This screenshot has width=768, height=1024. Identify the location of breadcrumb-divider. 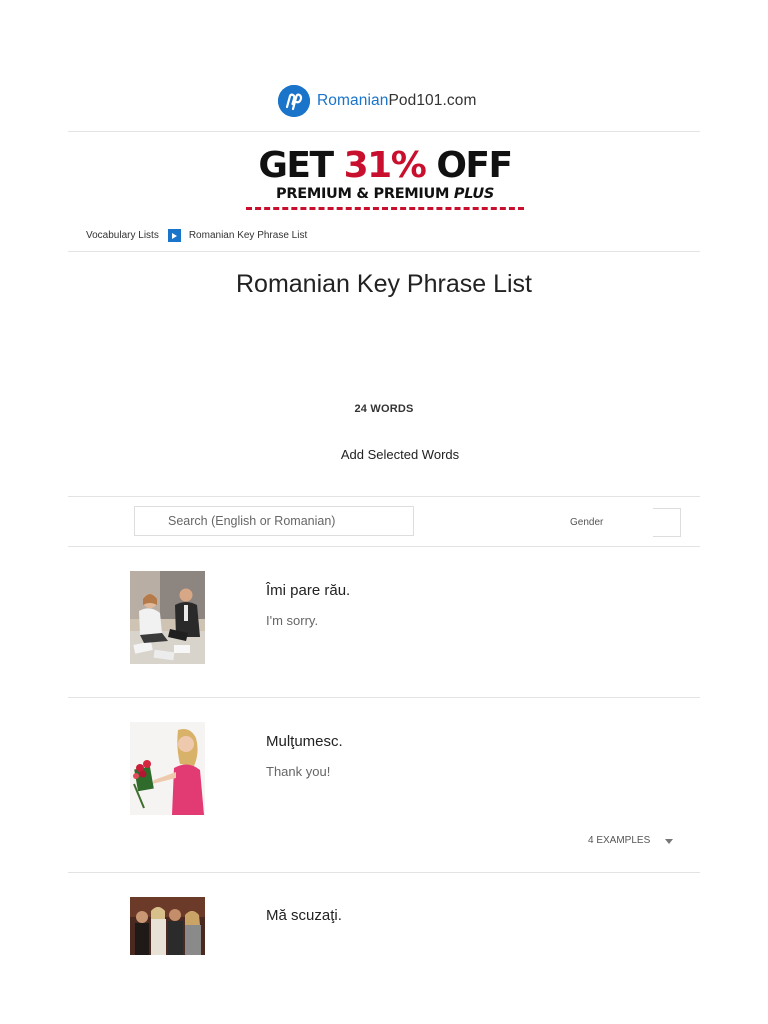
(384, 251).